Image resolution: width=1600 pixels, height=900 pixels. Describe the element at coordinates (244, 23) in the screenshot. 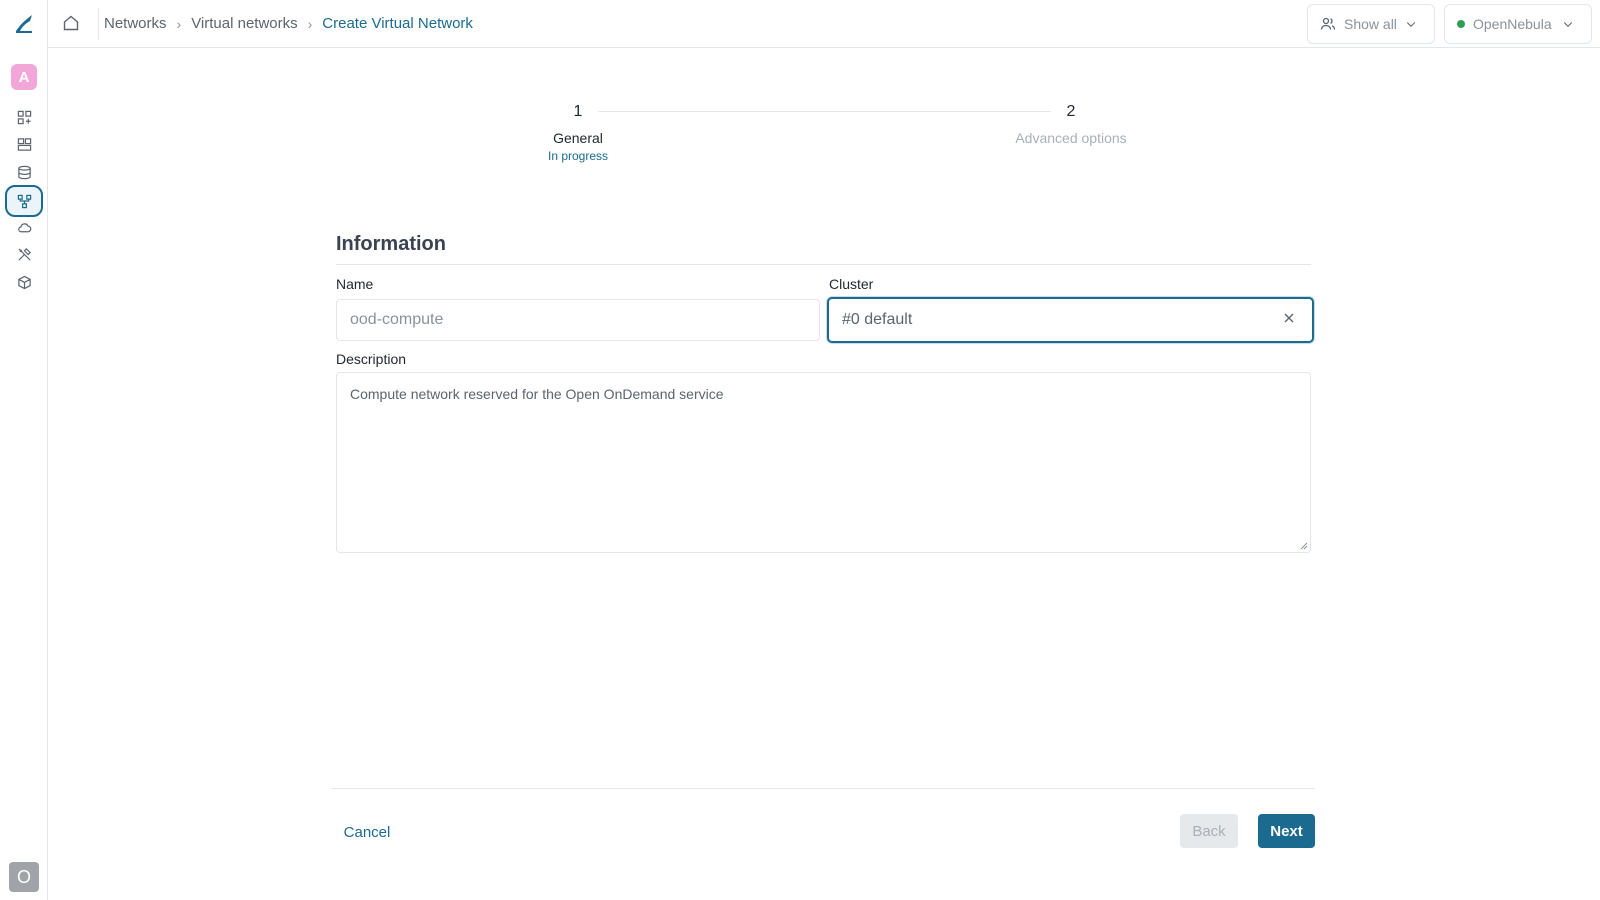

I see `breadcrumb-virtual-networks: Virtual networks` at that location.